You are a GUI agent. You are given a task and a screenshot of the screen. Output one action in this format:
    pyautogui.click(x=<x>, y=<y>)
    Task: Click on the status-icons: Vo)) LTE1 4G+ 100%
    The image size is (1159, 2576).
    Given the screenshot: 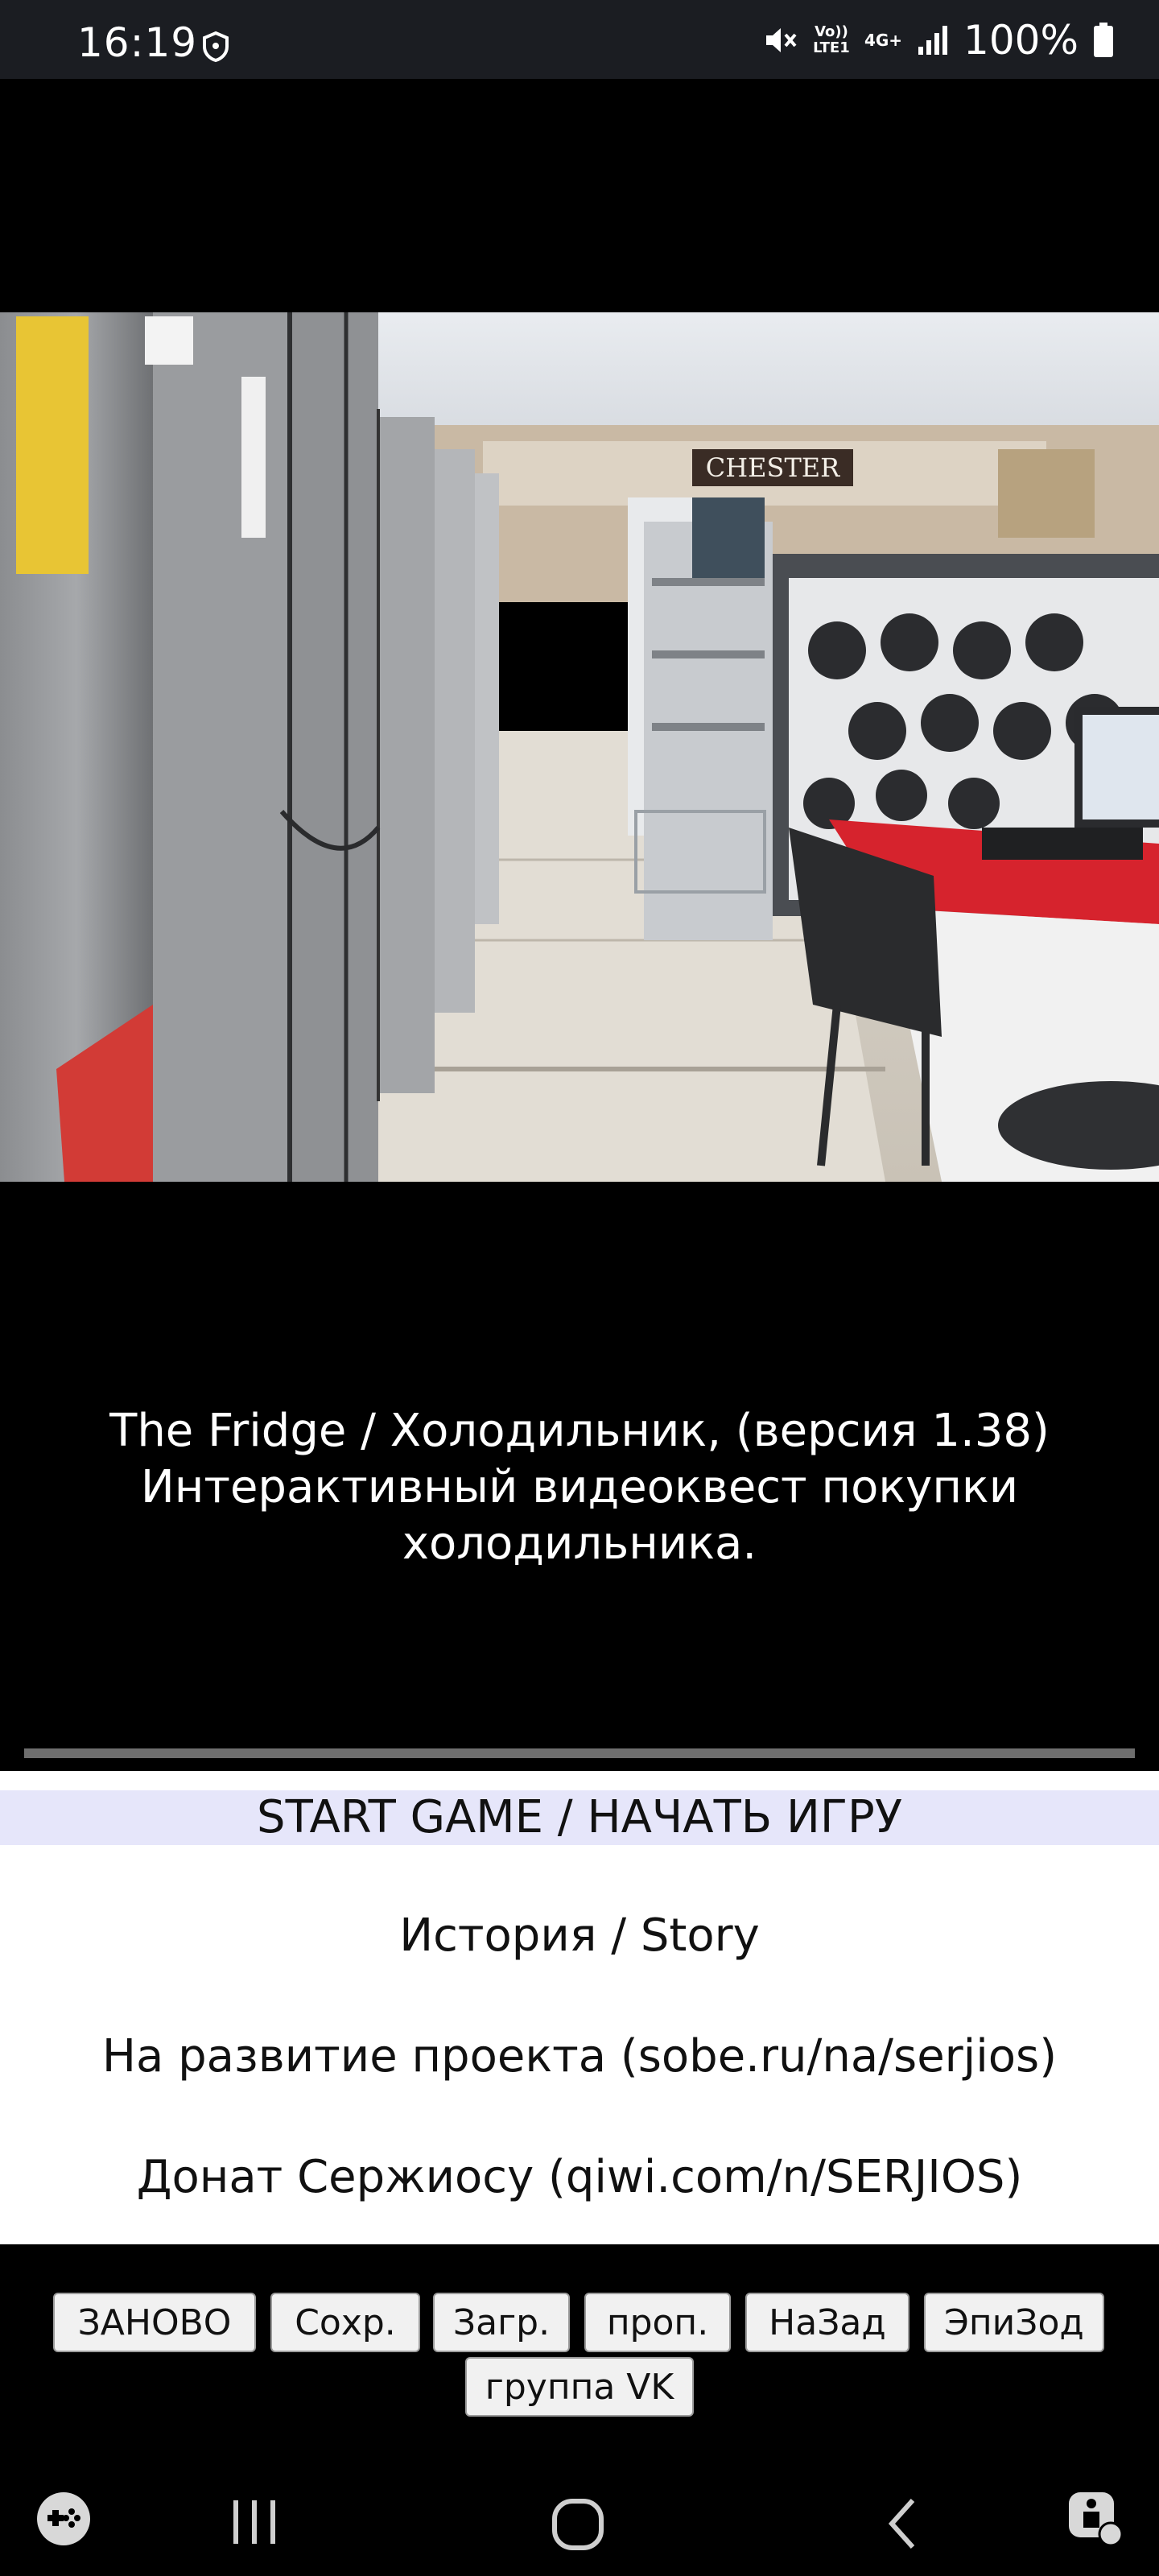 What is the action you would take?
    pyautogui.click(x=938, y=40)
    